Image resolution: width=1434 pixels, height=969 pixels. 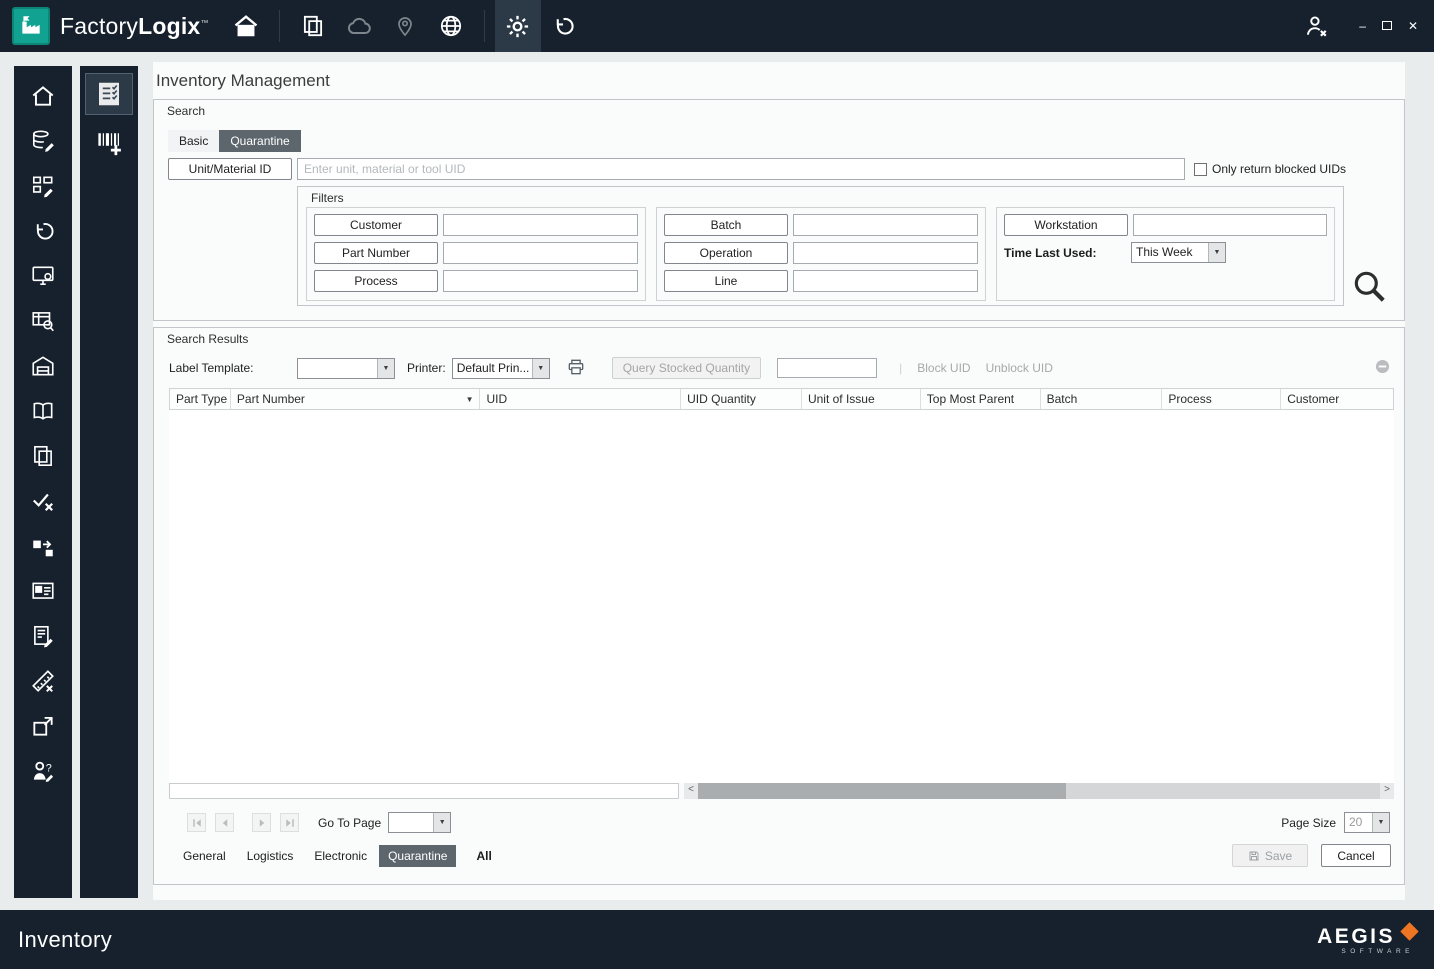 I want to click on sidebar-item-pages, so click(x=43, y=456).